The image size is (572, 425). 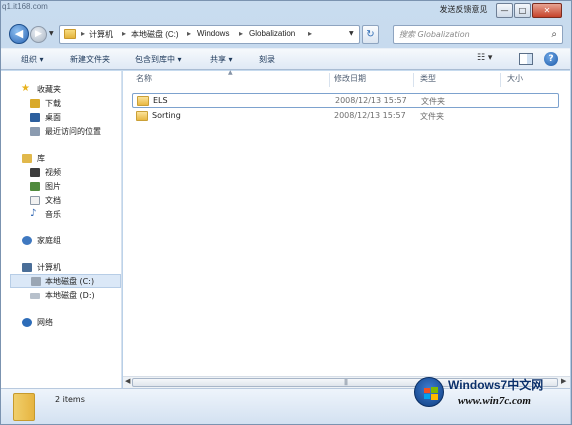 What do you see at coordinates (551, 59) in the screenshot?
I see `help-icon: ?` at bounding box center [551, 59].